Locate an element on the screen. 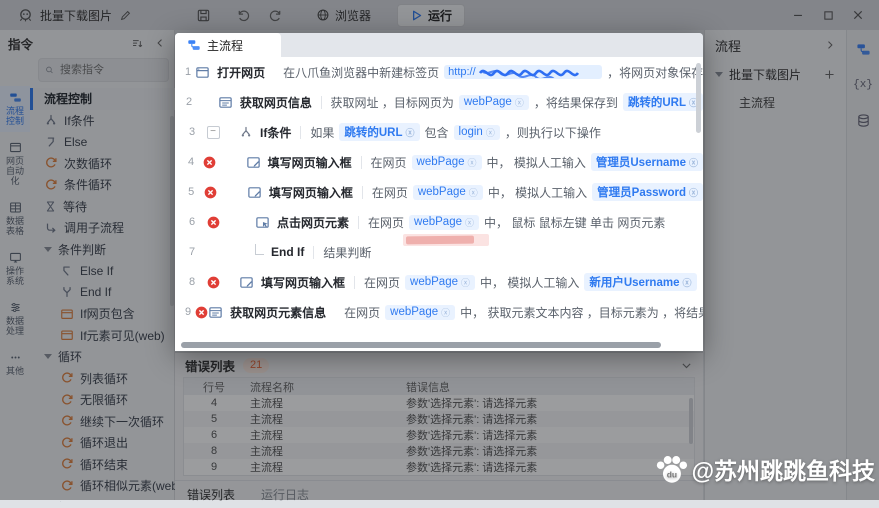  command-group: 流程控制 is located at coordinates (102, 99).